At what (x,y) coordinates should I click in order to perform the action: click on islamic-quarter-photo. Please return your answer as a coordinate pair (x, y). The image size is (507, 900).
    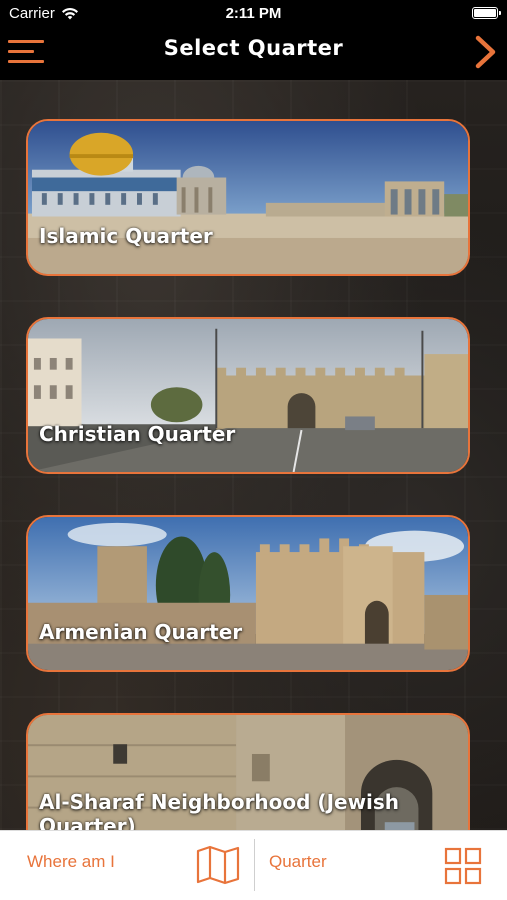
    Looking at the image, I should click on (248, 197).